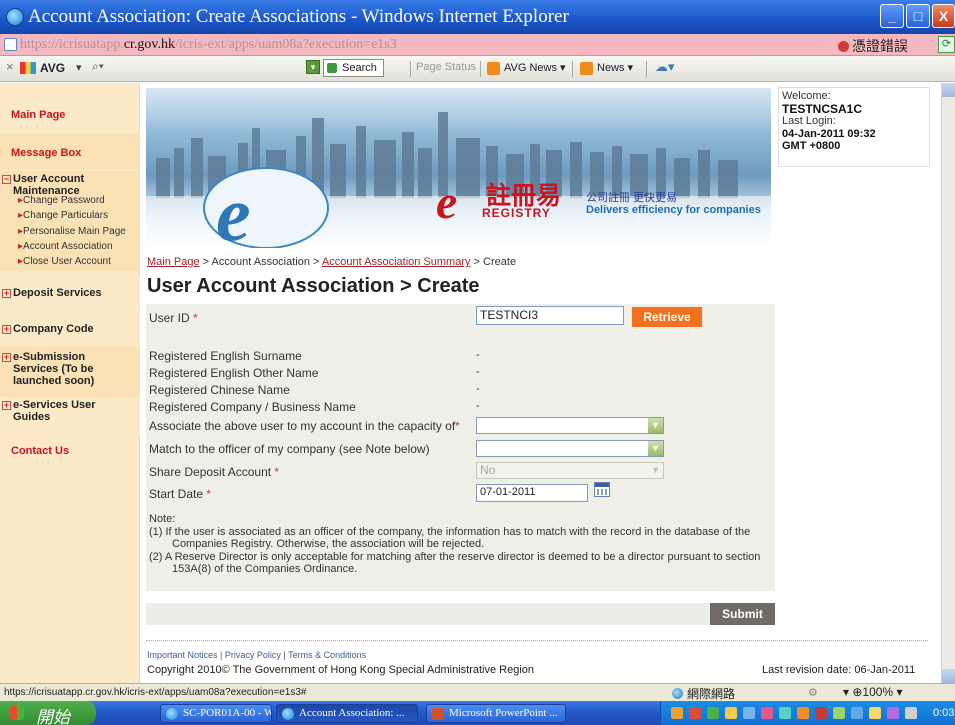  I want to click on svg-text: e, so click(233, 209).